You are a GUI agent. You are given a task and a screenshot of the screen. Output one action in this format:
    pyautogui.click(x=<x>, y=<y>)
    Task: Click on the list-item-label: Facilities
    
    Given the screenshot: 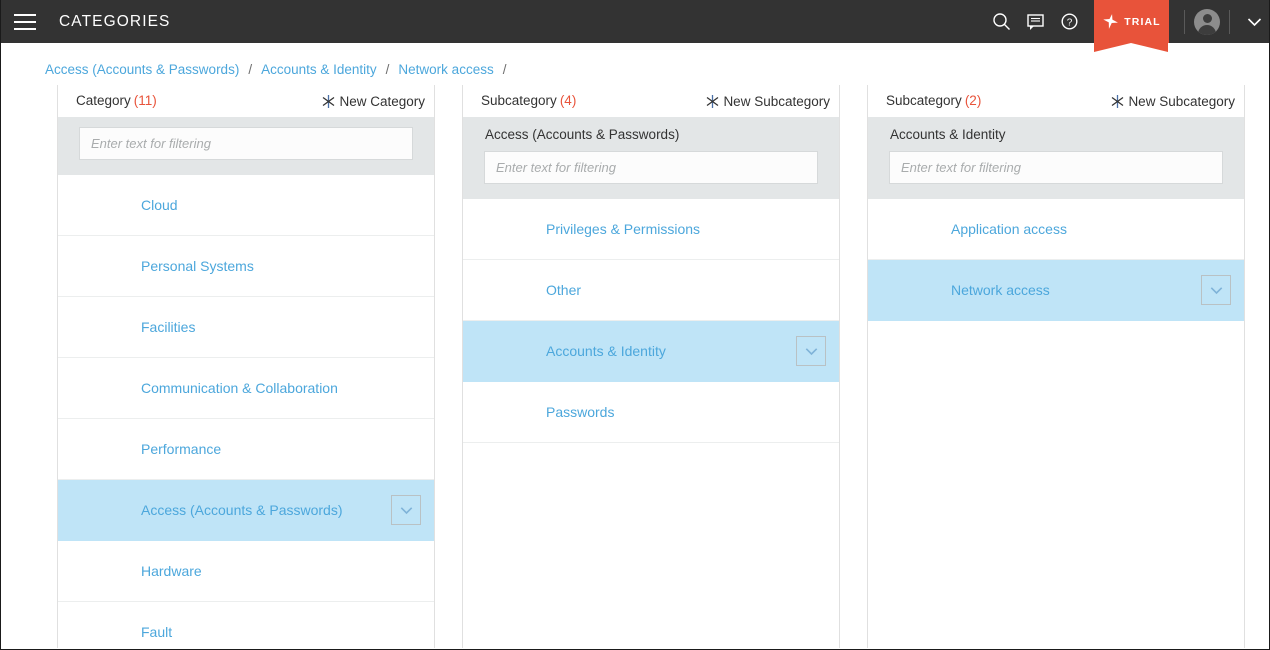 What is the action you would take?
    pyautogui.click(x=168, y=327)
    